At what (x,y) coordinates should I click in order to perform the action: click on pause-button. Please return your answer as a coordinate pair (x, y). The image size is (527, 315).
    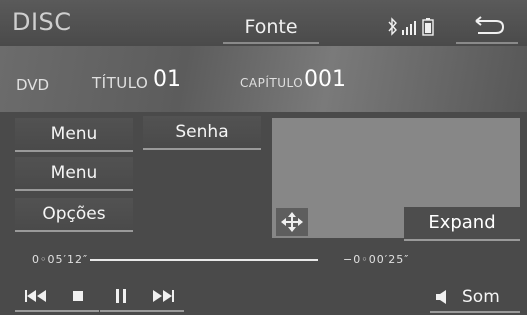
    Looking at the image, I should click on (121, 297).